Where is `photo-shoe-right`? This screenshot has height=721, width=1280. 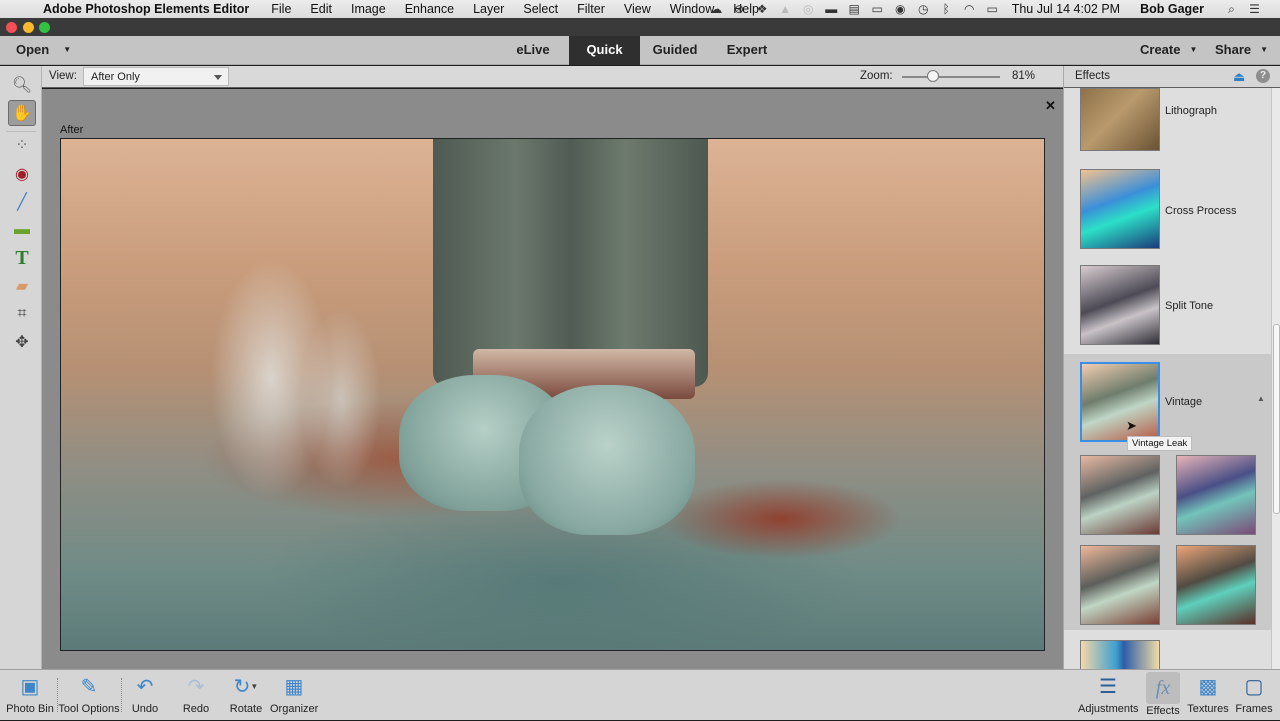
photo-shoe-right is located at coordinates (607, 460).